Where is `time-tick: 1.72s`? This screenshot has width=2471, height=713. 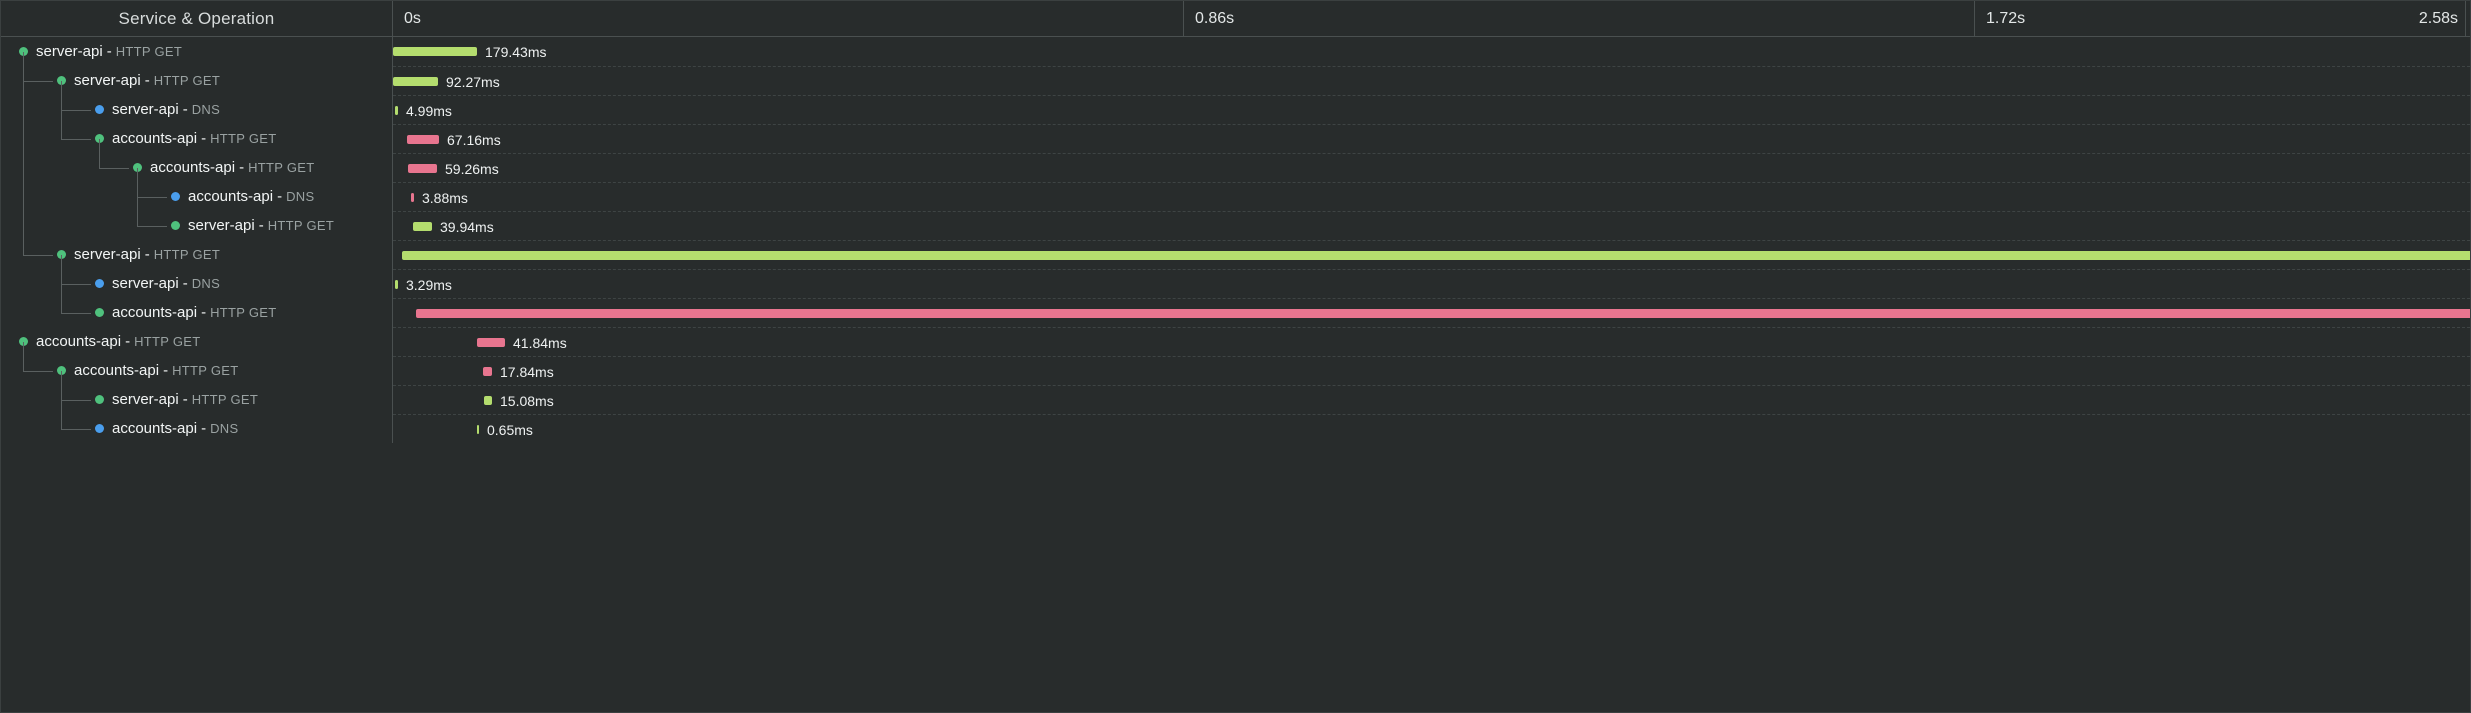
time-tick: 1.72s is located at coordinates (2219, 18).